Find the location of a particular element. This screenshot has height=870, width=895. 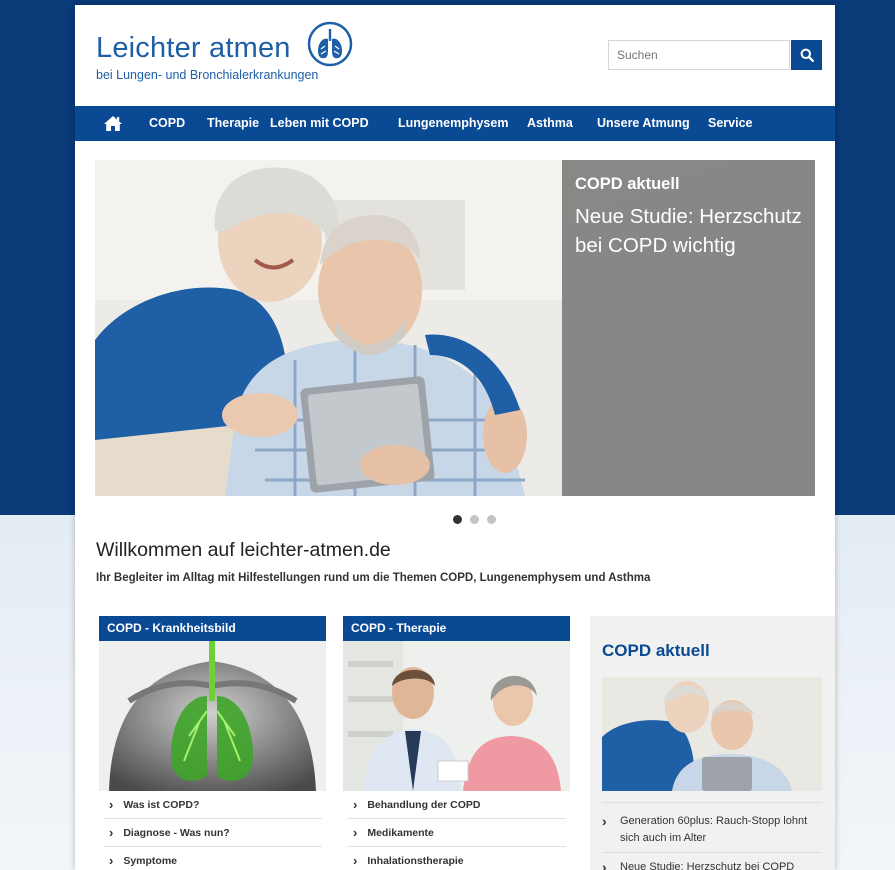

nav-item-service: Service is located at coordinates (730, 123).